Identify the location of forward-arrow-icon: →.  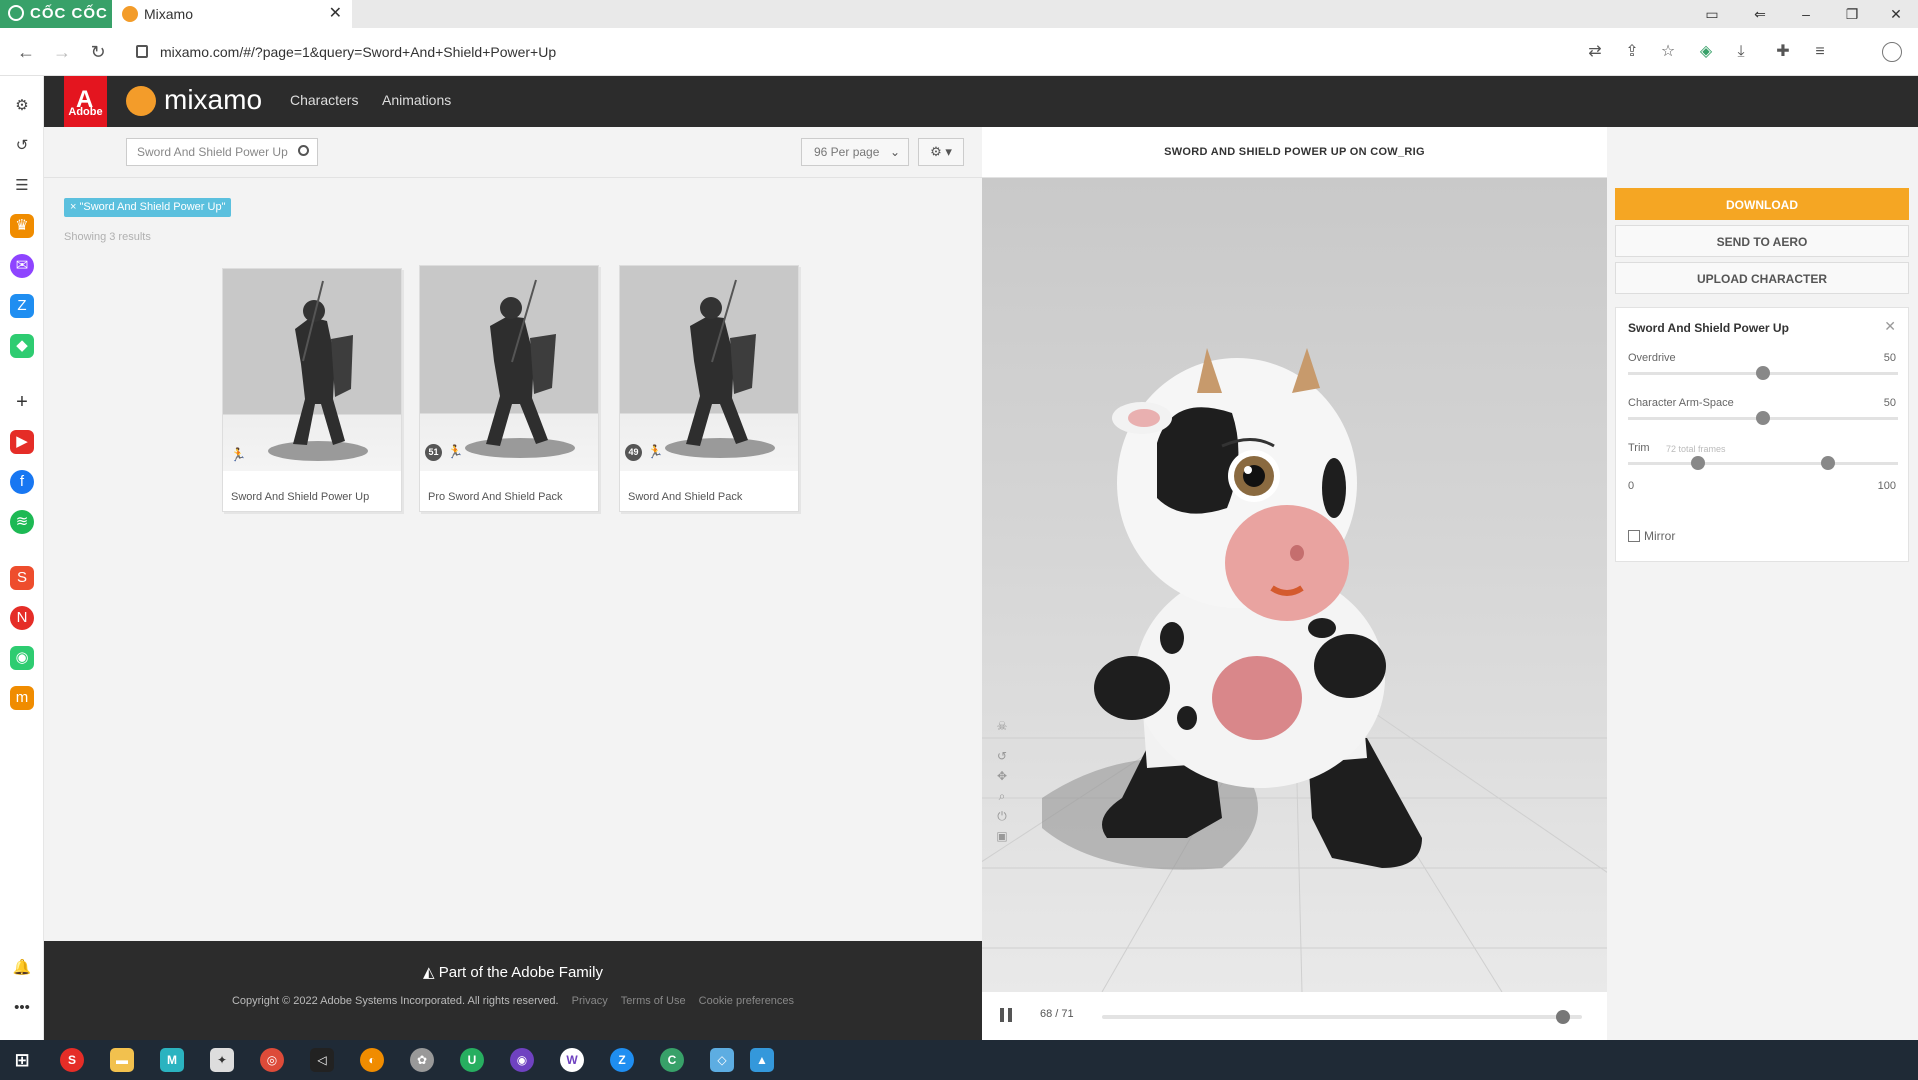
(62, 52).